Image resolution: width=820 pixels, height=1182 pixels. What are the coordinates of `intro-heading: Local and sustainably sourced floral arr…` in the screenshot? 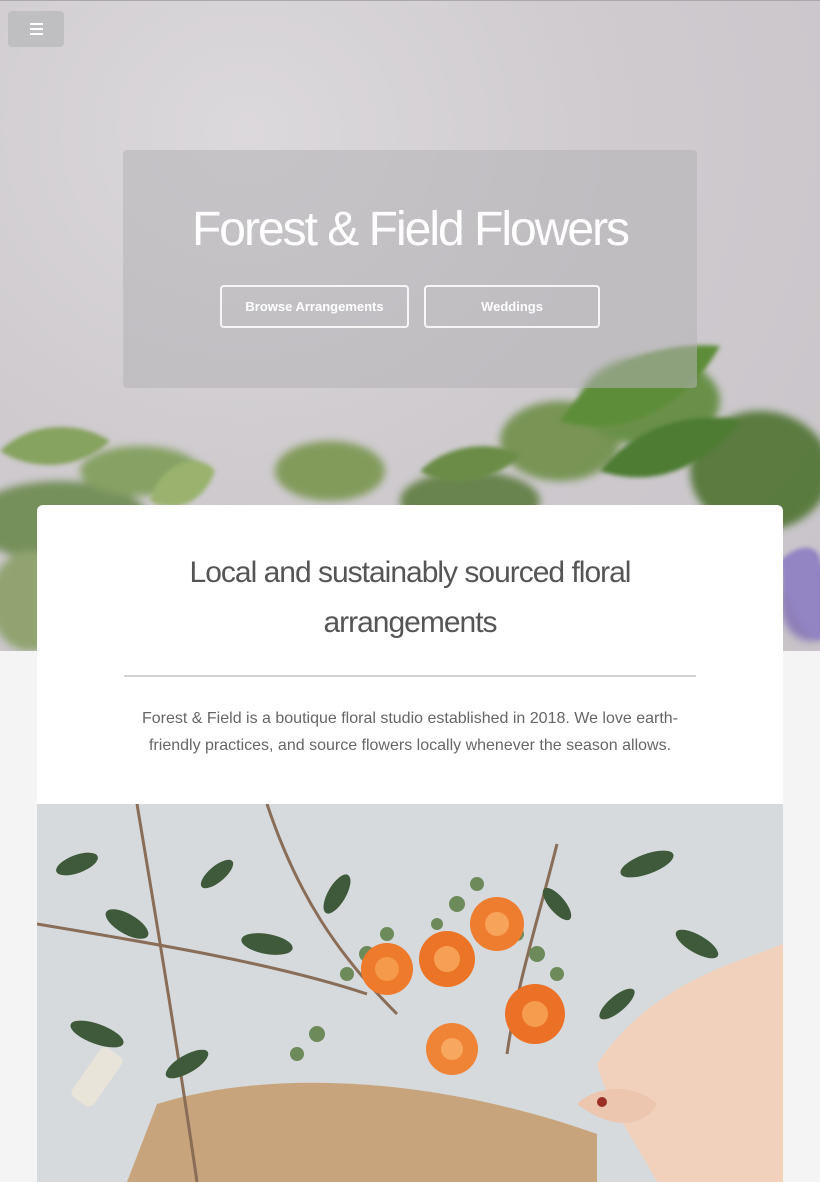 It's located at (410, 597).